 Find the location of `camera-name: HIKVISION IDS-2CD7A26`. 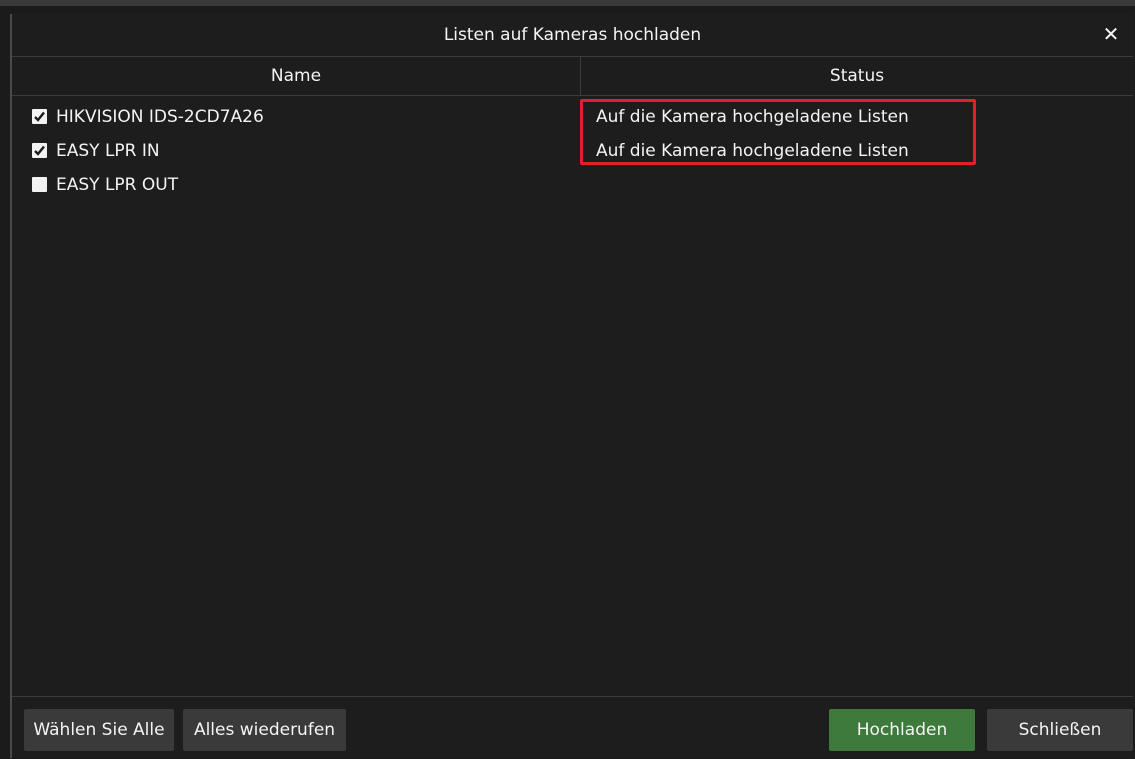

camera-name: HIKVISION IDS-2CD7A26 is located at coordinates (160, 117).